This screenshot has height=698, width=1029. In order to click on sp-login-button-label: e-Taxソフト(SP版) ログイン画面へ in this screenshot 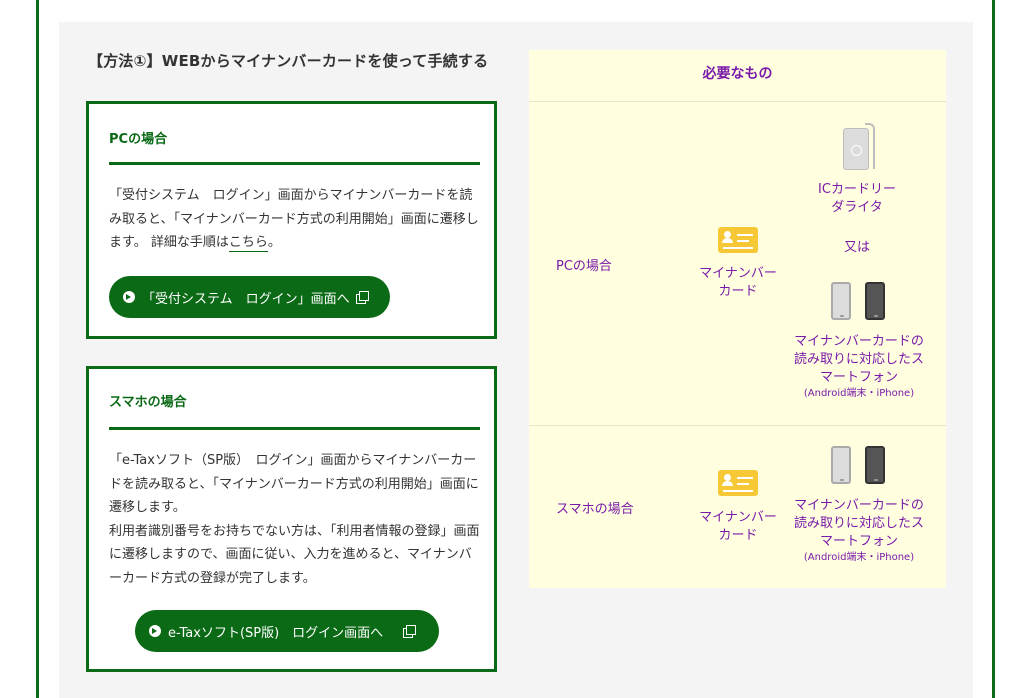, I will do `click(276, 633)`.